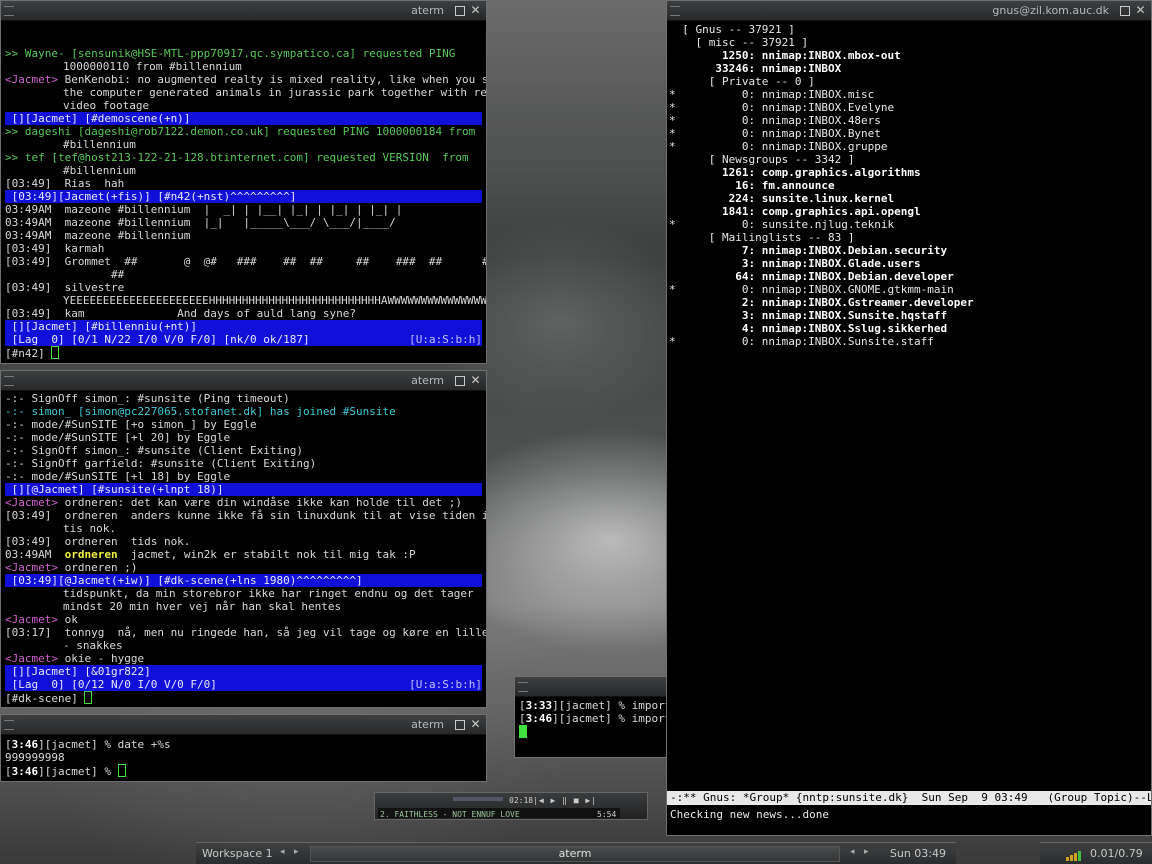 The image size is (1152, 864). What do you see at coordinates (243, 619) in the screenshot?
I see `chat-line: <Jacmet> ok` at bounding box center [243, 619].